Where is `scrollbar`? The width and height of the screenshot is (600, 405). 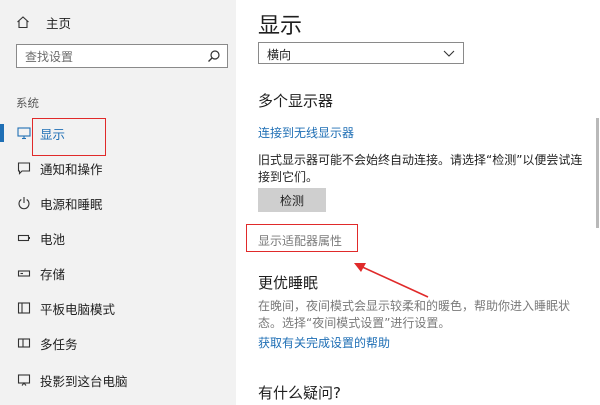 scrollbar is located at coordinates (597, 202).